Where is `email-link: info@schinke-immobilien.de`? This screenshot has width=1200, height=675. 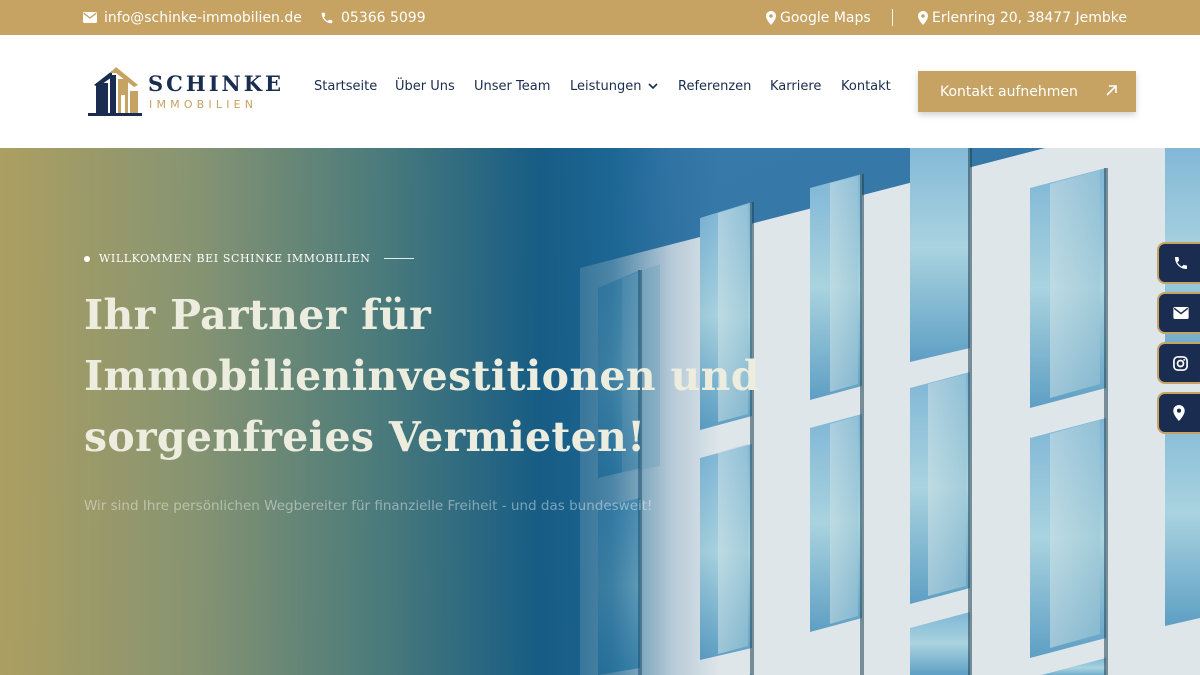 email-link: info@schinke-immobilien.de is located at coordinates (192, 17).